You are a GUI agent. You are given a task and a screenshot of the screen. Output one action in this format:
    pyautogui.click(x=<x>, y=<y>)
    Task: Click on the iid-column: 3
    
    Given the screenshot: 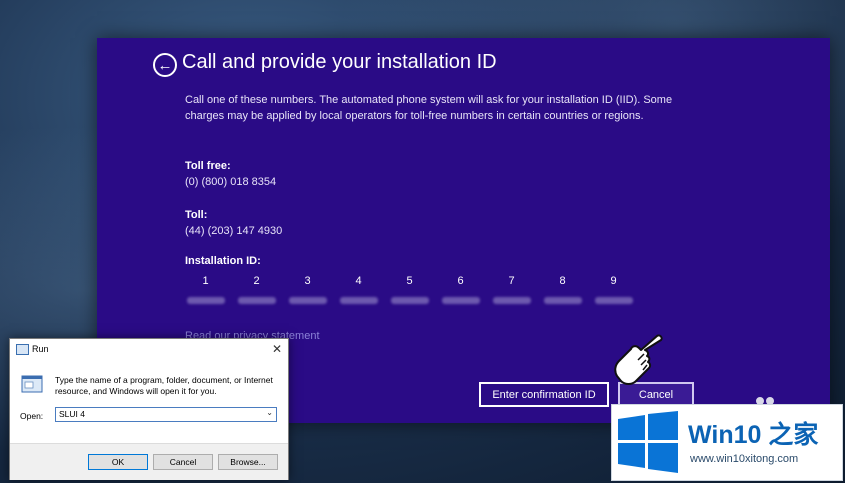 What is the action you would take?
    pyautogui.click(x=307, y=289)
    